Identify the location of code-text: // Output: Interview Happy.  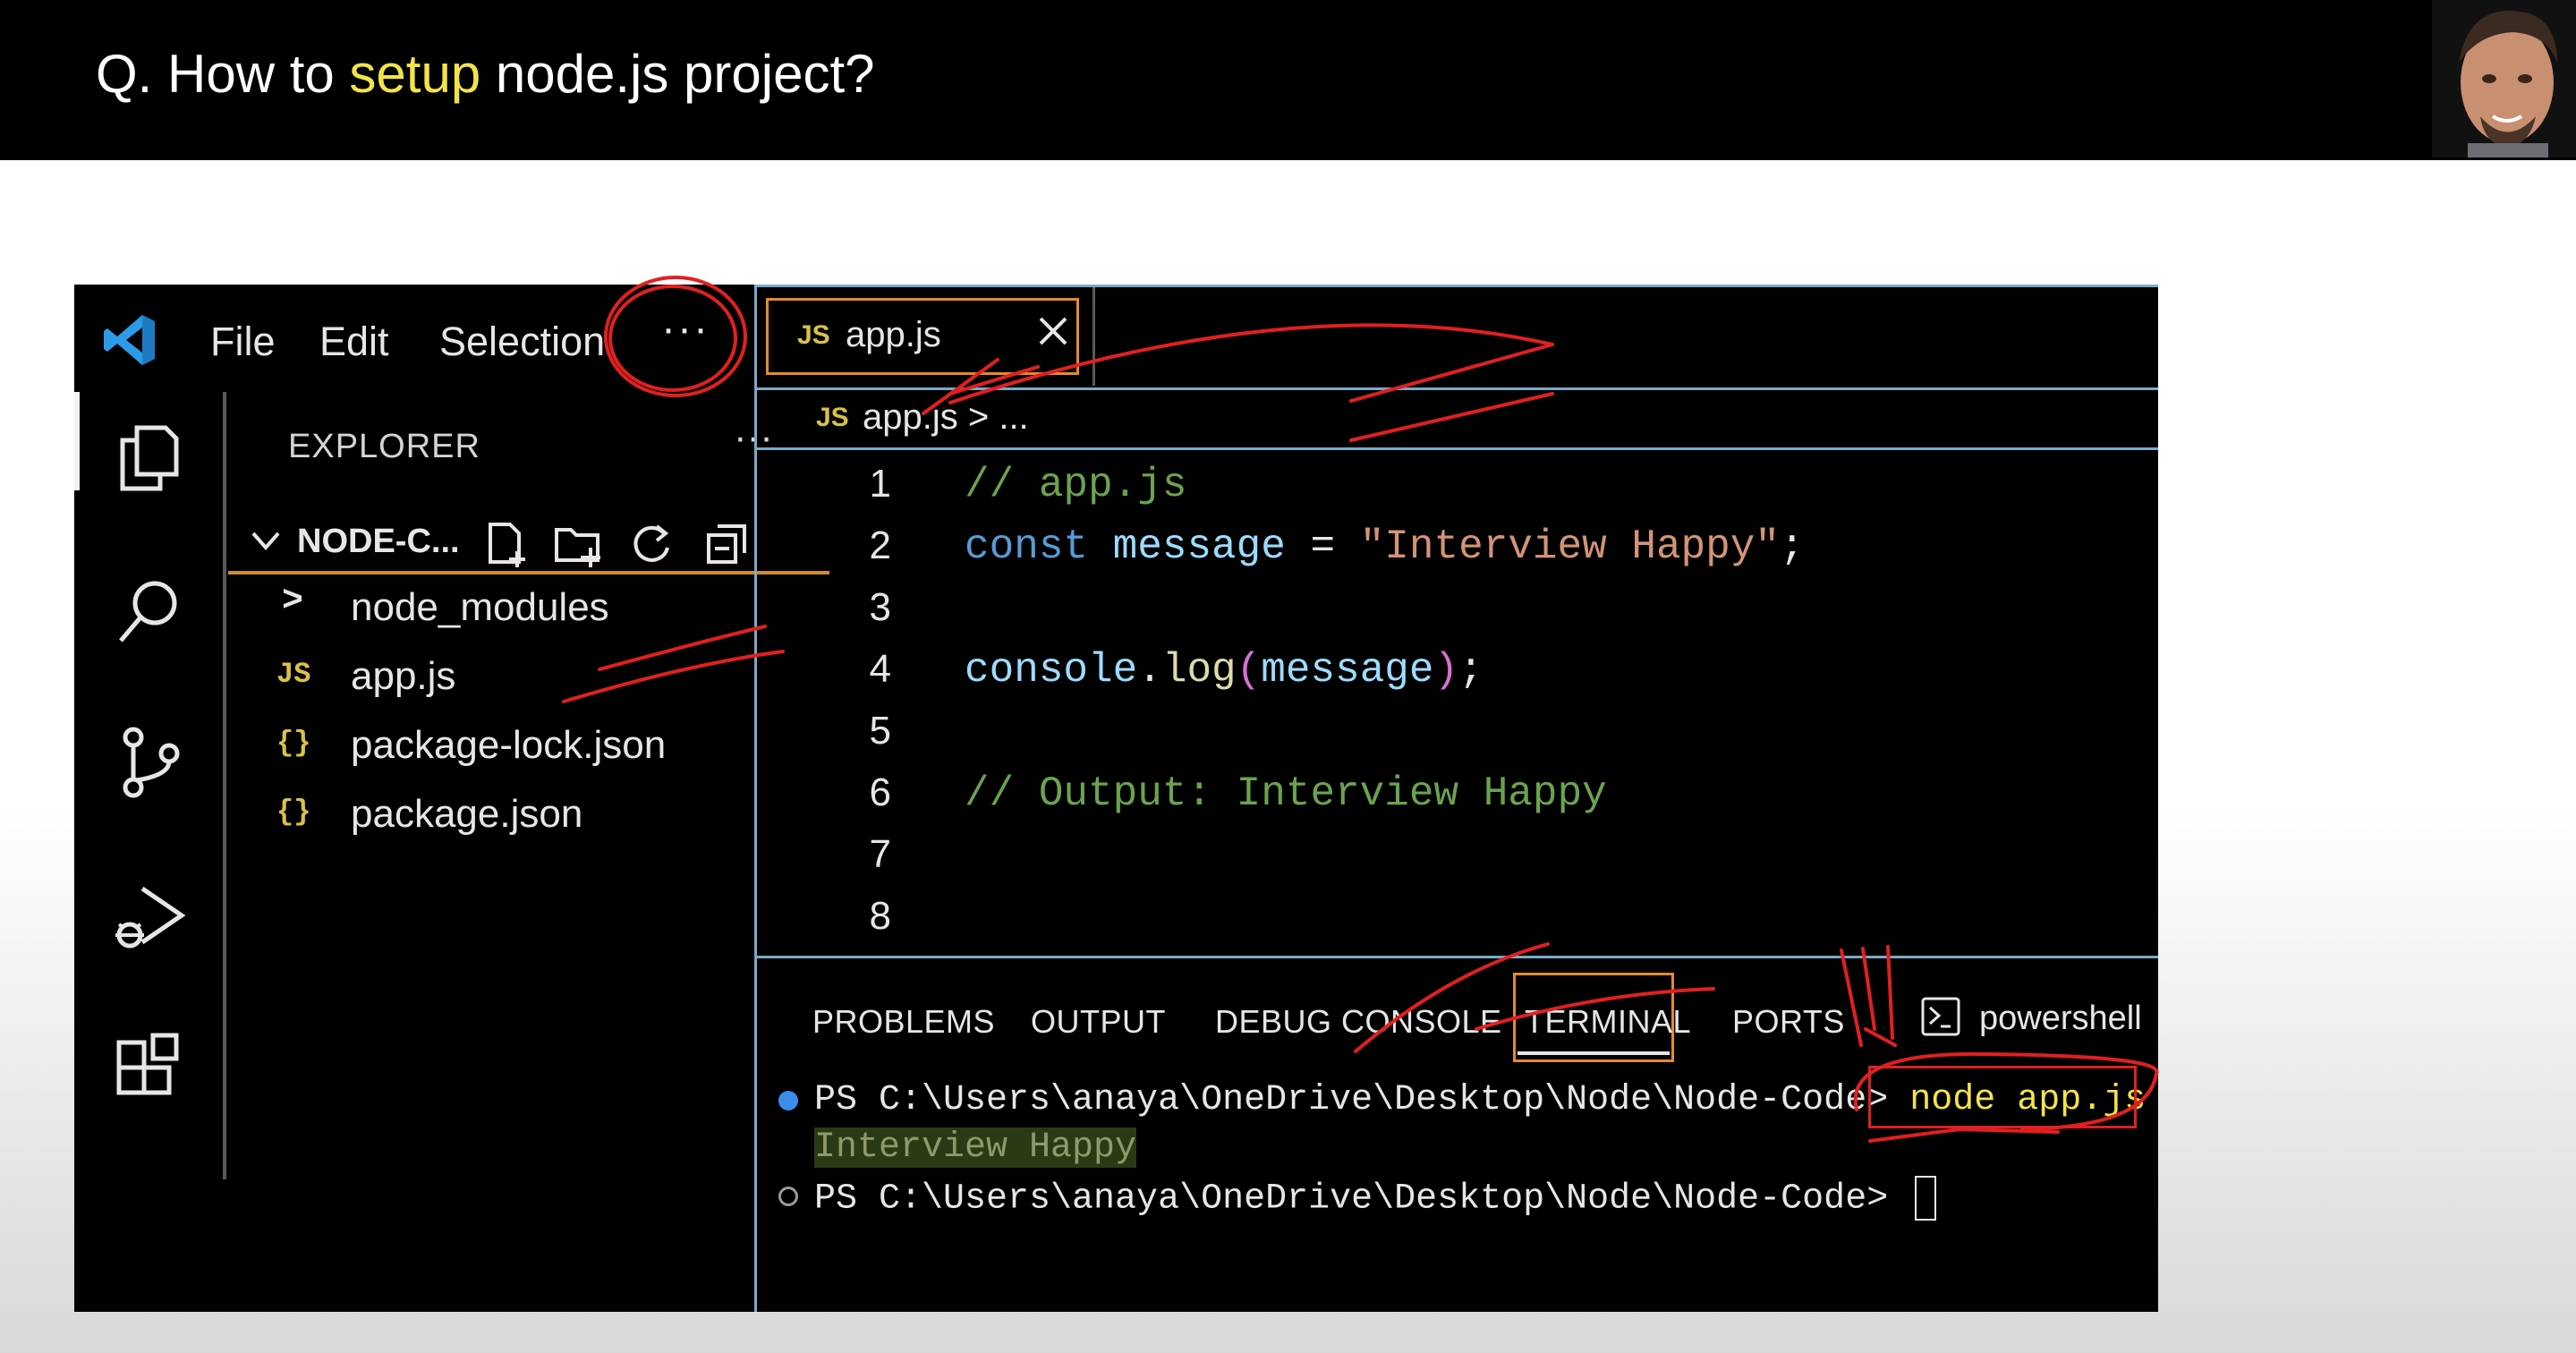
(1286, 793).